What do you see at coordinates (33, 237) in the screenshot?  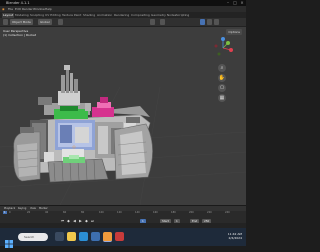 I see `taskbar-search-input: Search` at bounding box center [33, 237].